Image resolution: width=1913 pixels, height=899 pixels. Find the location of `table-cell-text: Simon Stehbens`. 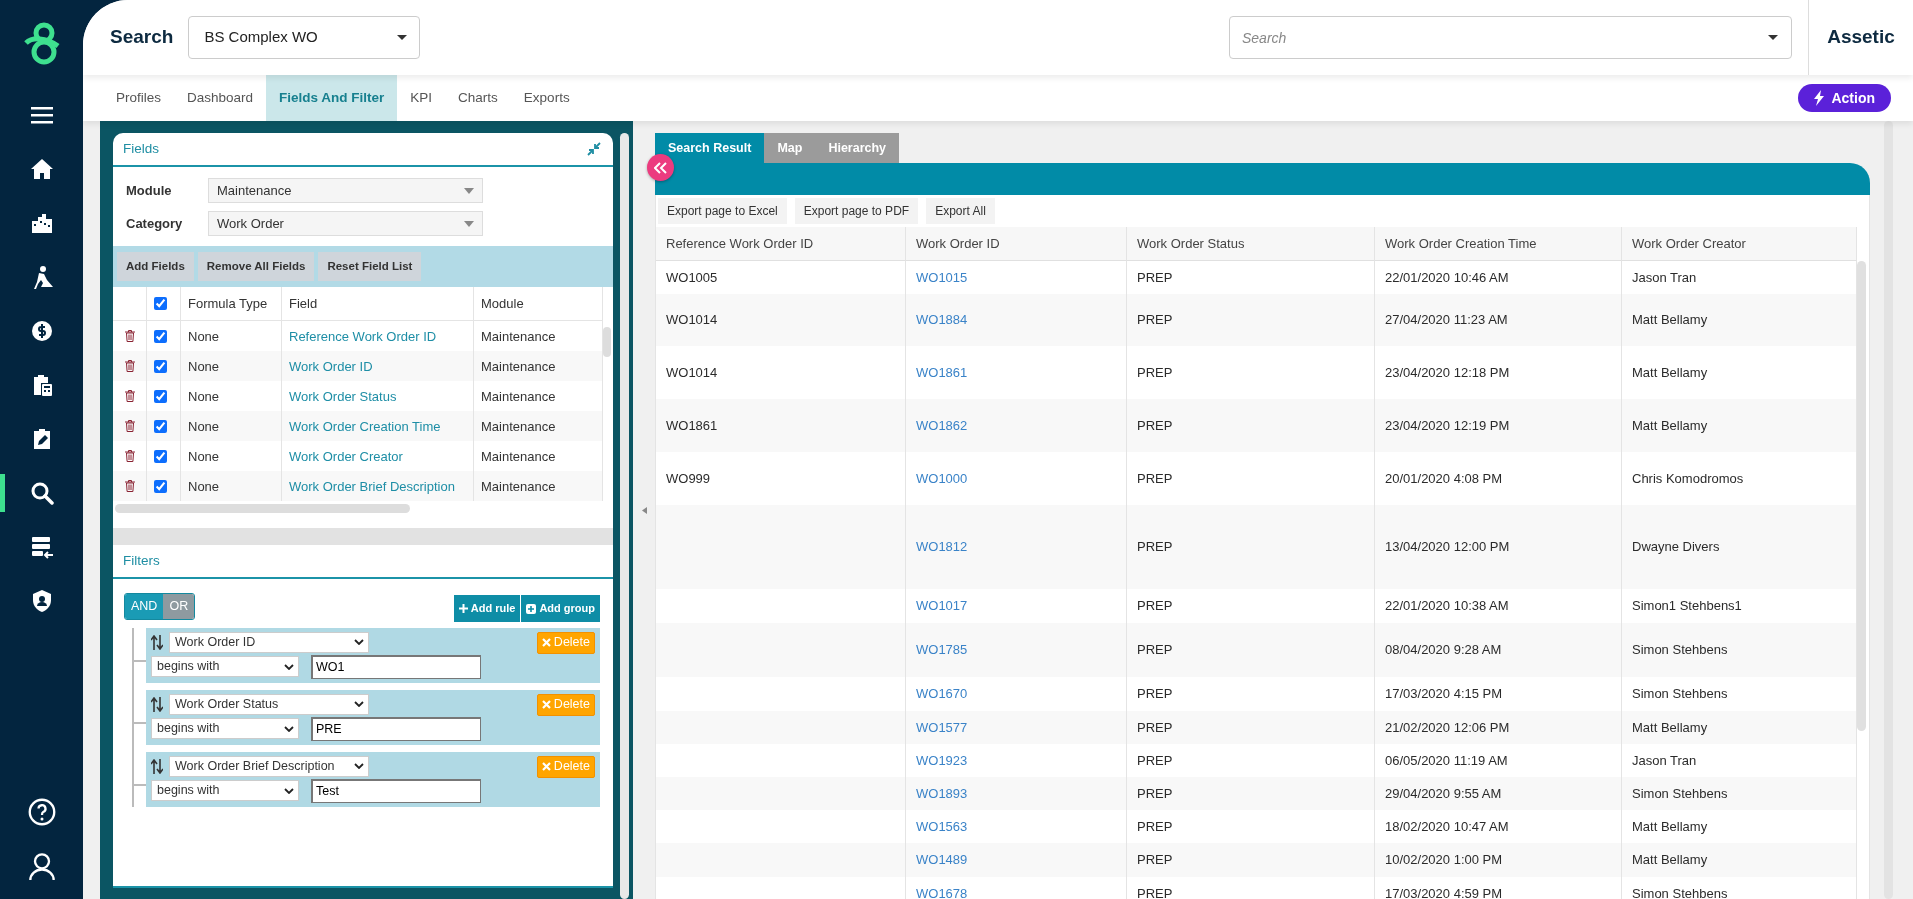

table-cell-text: Simon Stehbens is located at coordinates (1680, 694).